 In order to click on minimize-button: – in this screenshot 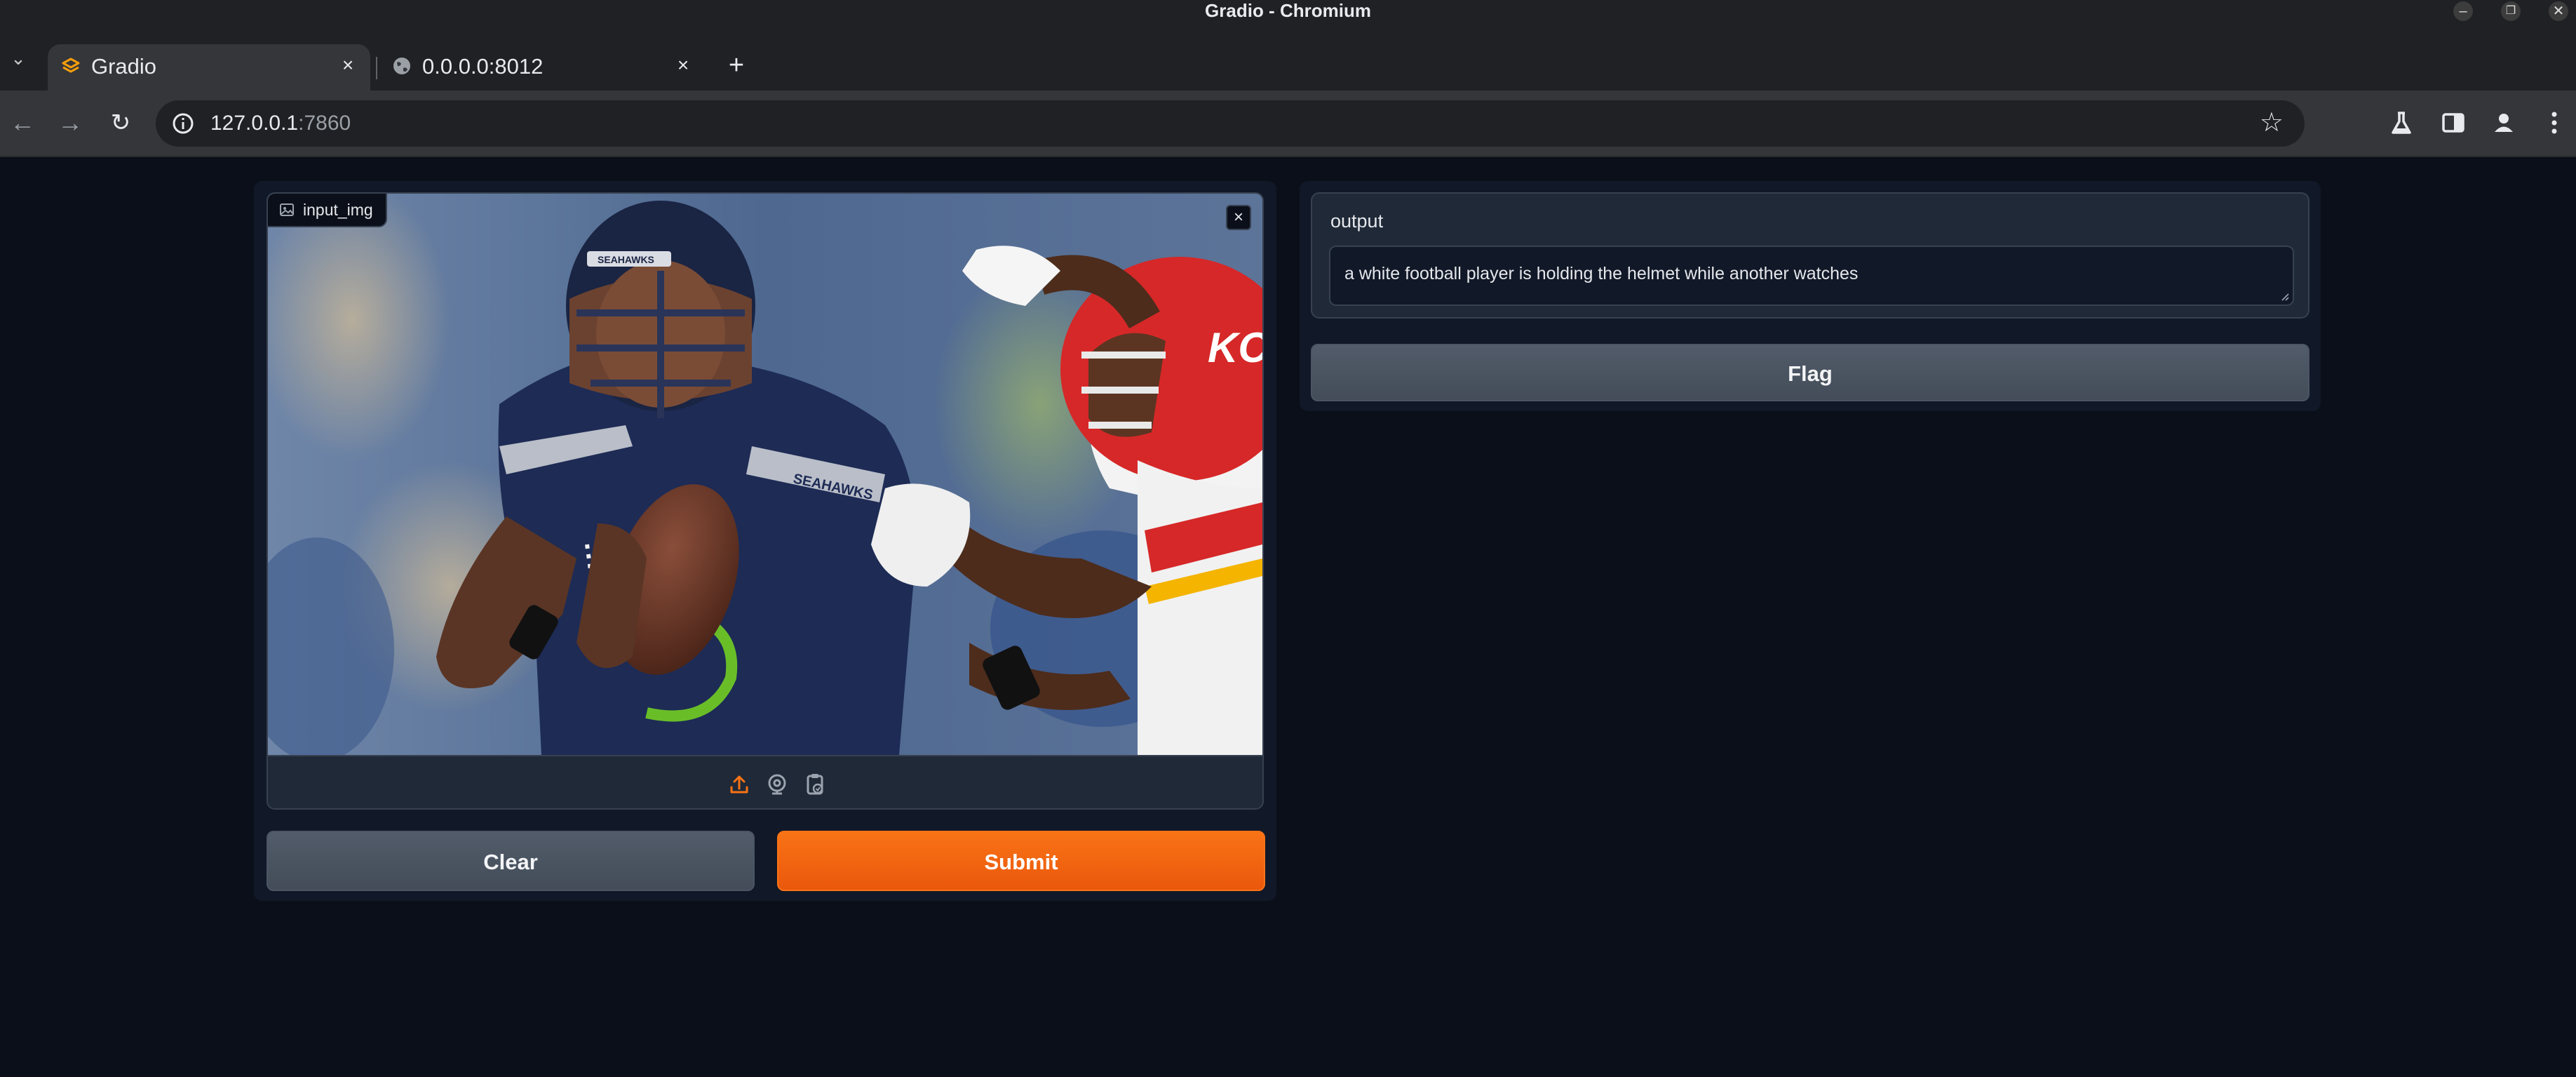, I will do `click(2463, 11)`.